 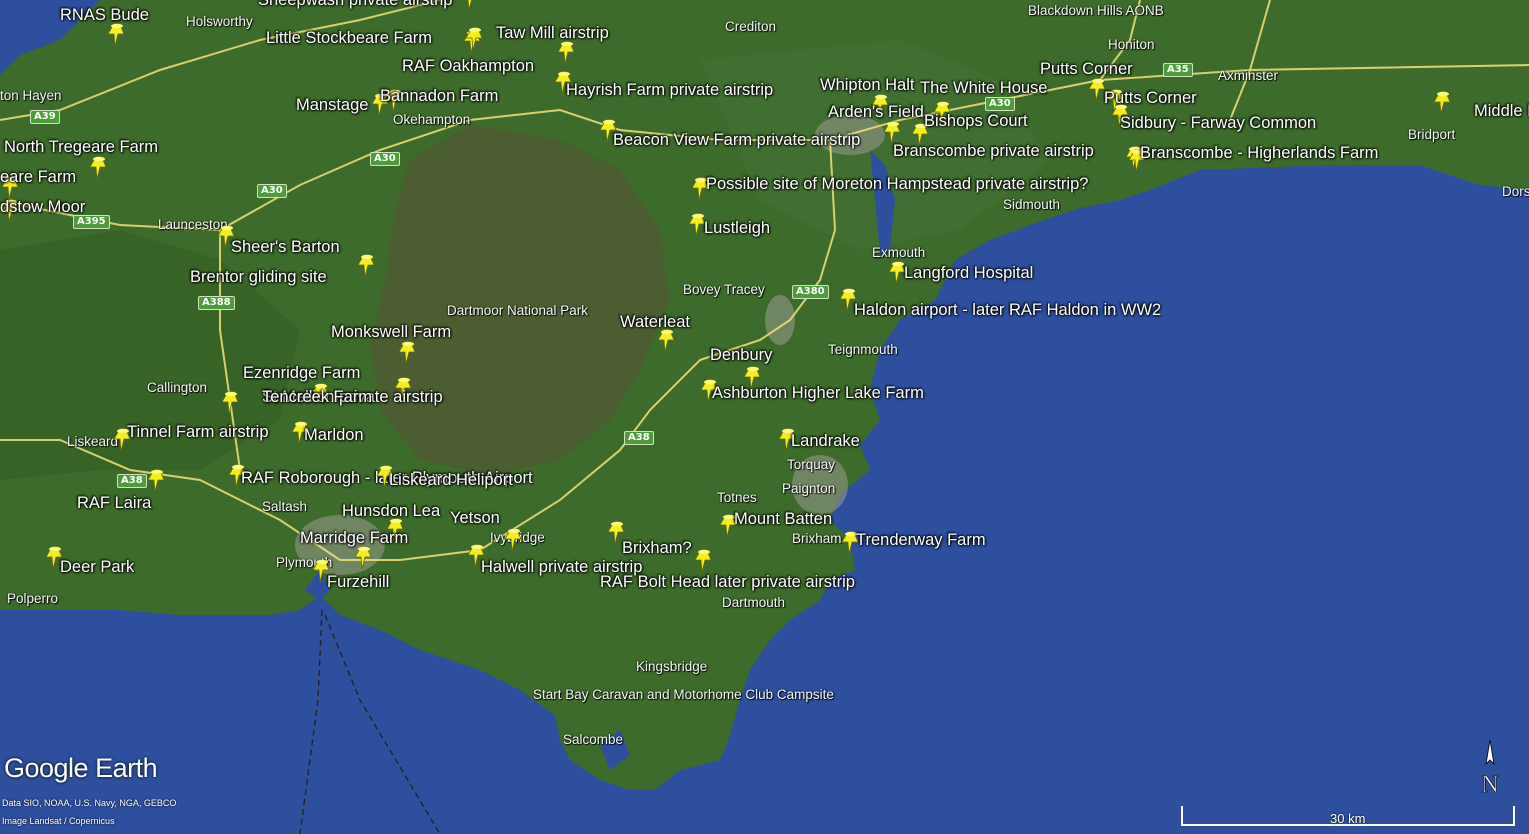 What do you see at coordinates (1259, 153) in the screenshot?
I see `placemark-label: Branscombe - Higherlands Farm` at bounding box center [1259, 153].